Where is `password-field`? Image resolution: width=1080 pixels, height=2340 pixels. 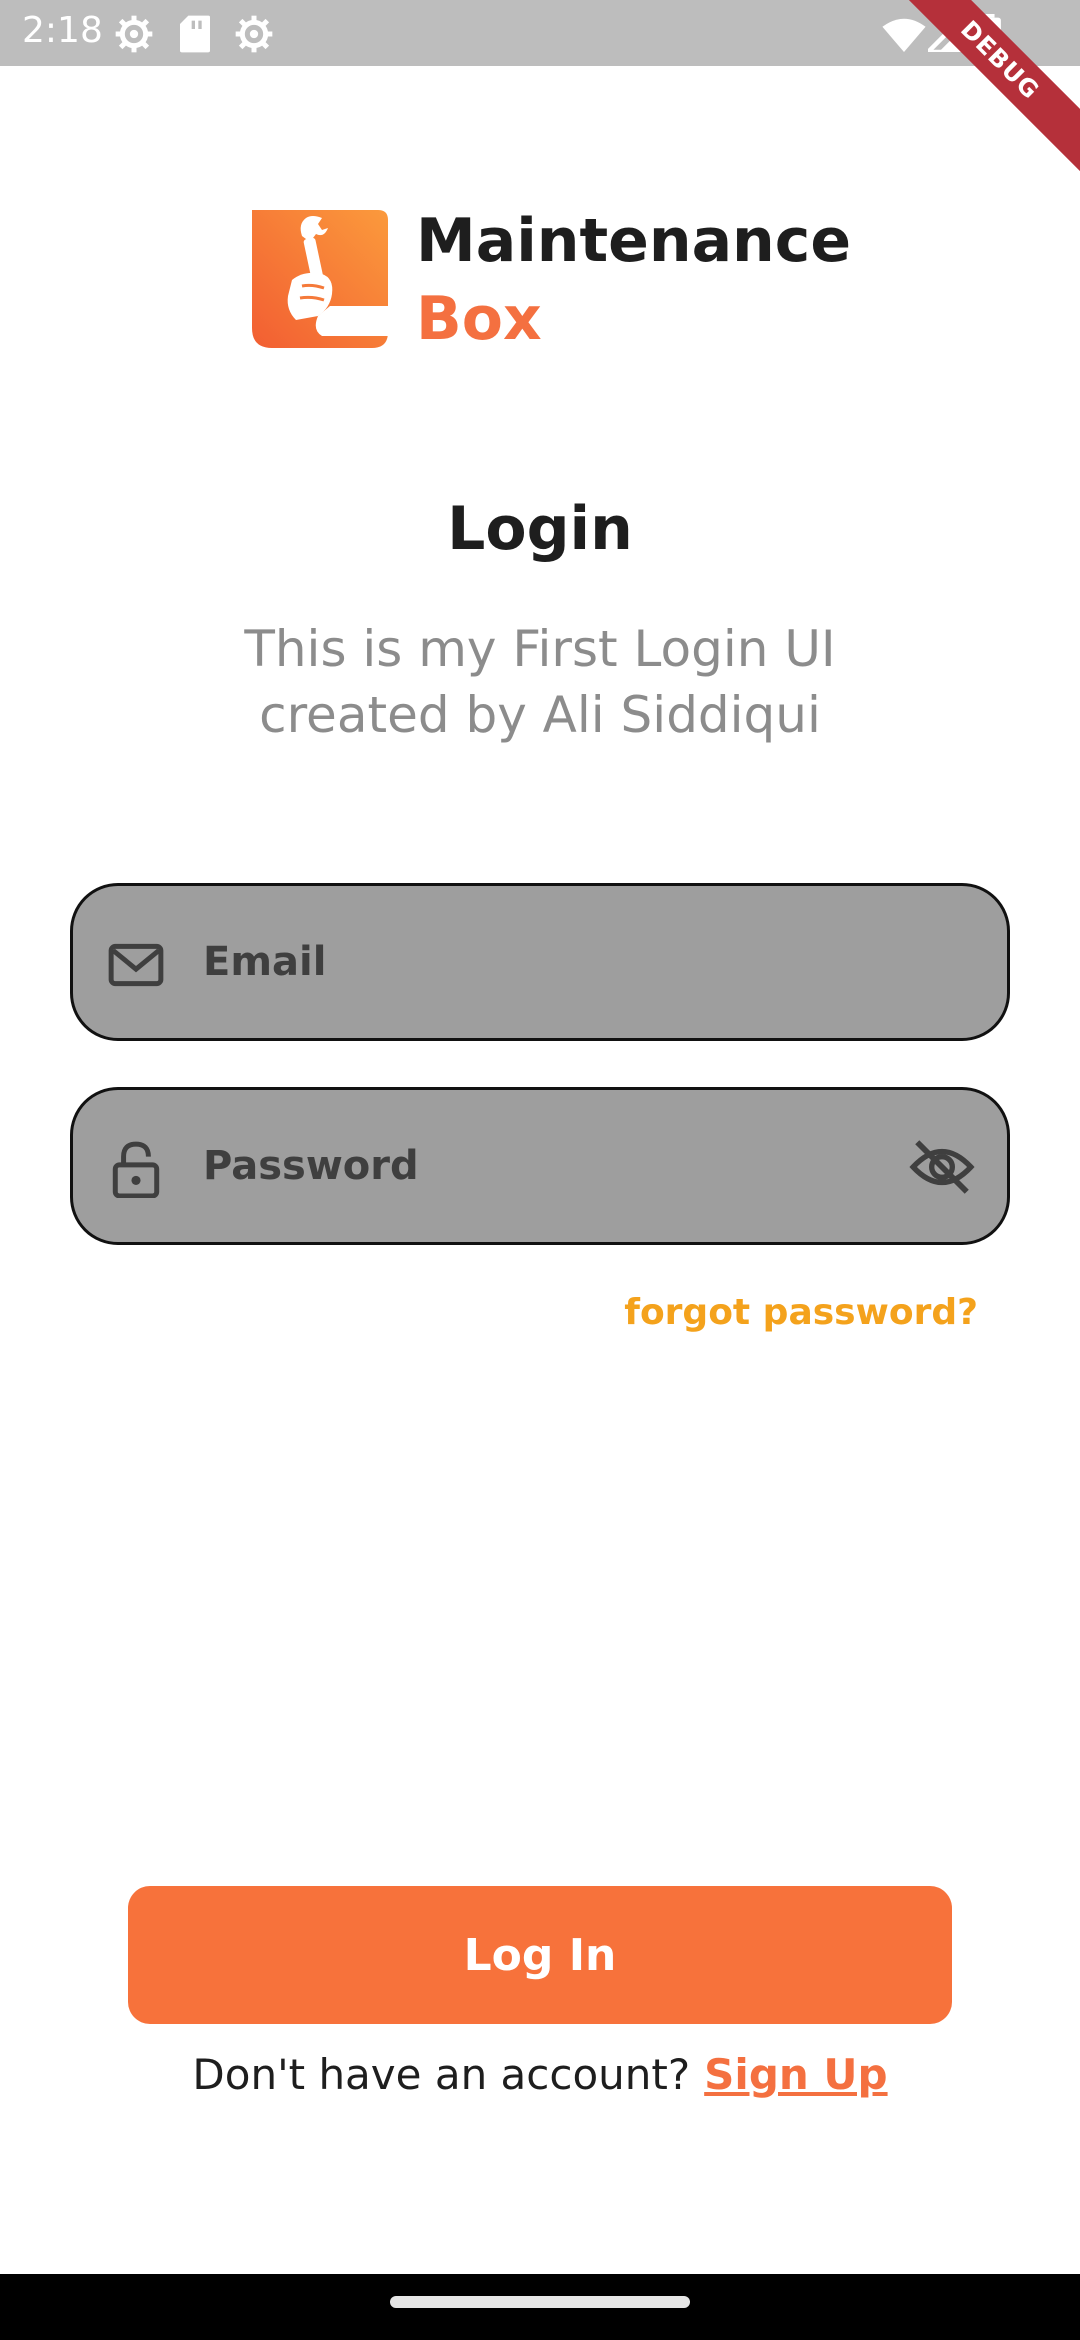 password-field is located at coordinates (540, 1166).